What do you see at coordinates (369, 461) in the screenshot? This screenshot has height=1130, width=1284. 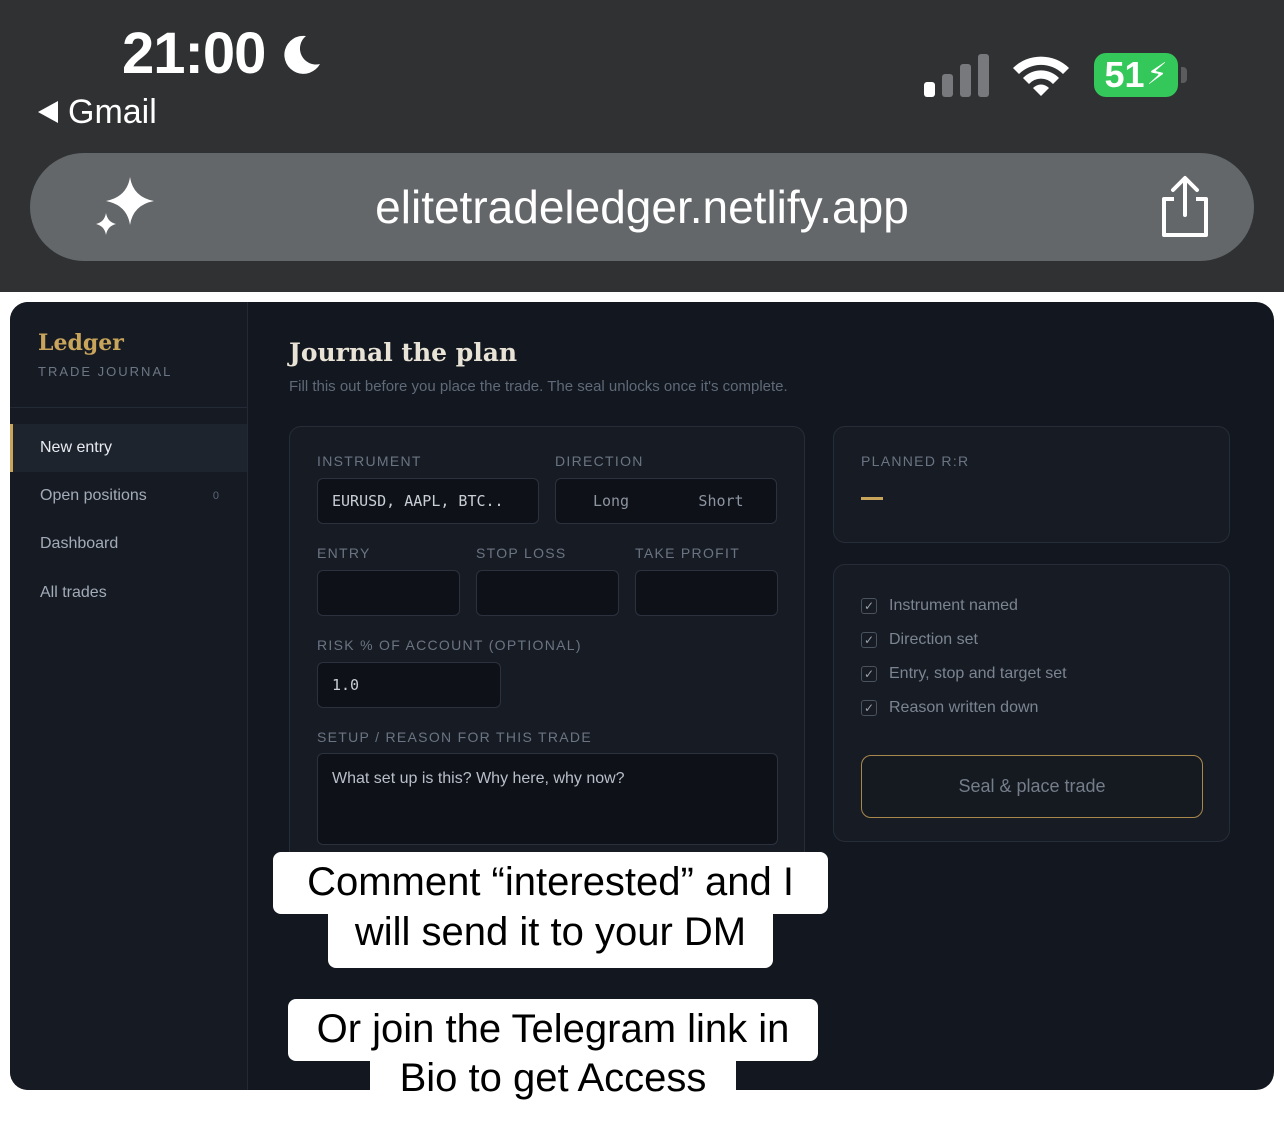 I see `instrument-label: INSTRUMENT` at bounding box center [369, 461].